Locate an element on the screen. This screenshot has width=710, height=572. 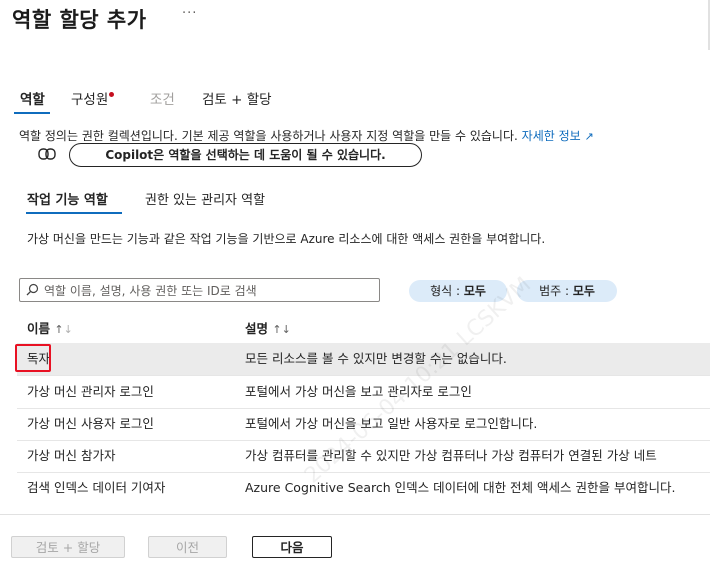
tab-role: 역할 is located at coordinates (32, 100).